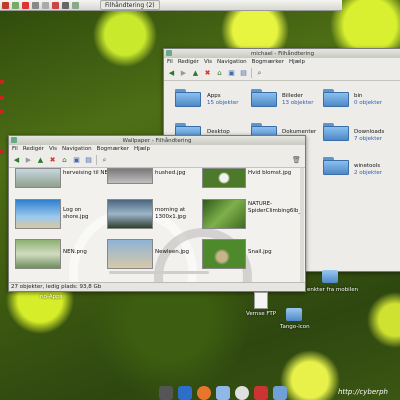 The height and width of the screenshot is (400, 400). I want to click on thumb-label: morning at 1300x1.jpg, so click(175, 214).